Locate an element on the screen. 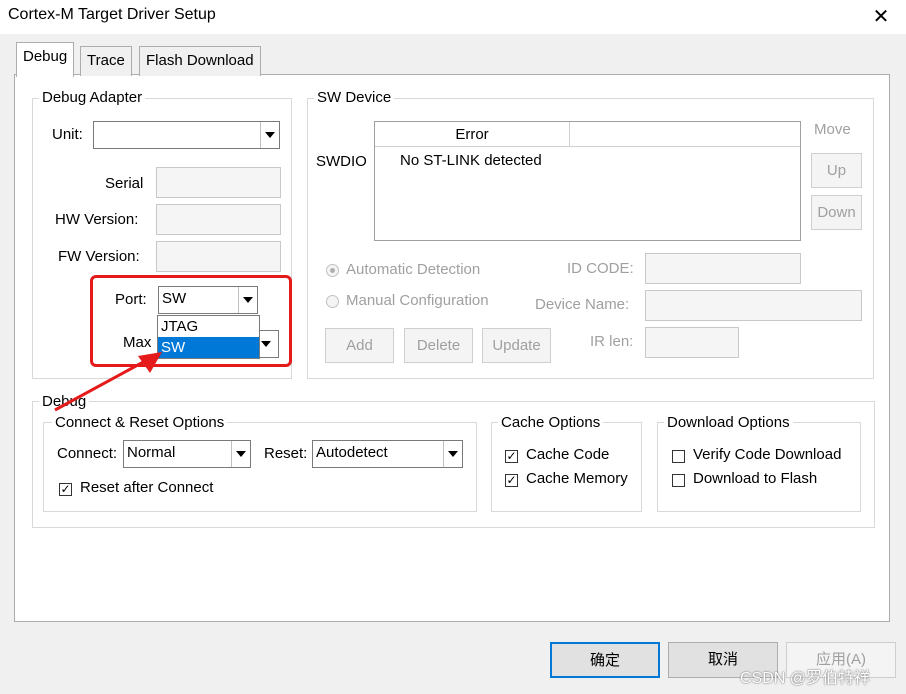 The image size is (906, 694). watermark: CSDN @罗伯特祥 is located at coordinates (805, 678).